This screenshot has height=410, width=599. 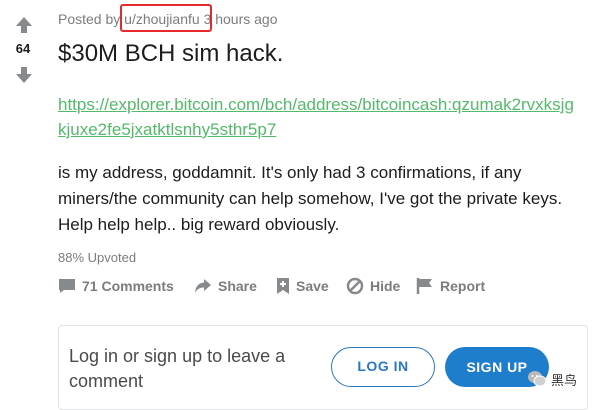 I want to click on upvoted-ratio: 88% Upvoted, so click(x=97, y=257).